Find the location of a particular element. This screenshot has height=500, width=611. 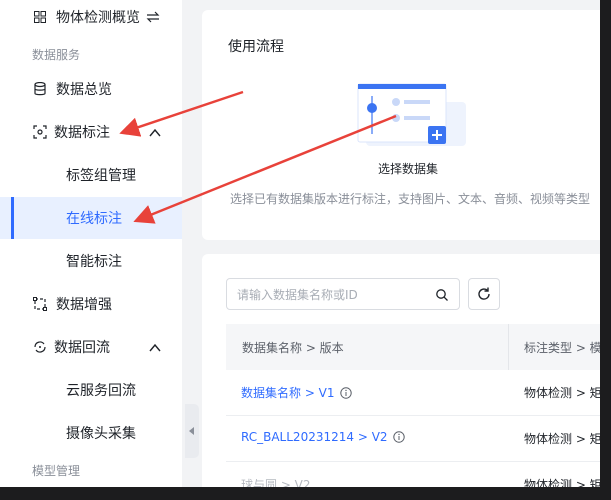

search-input is located at coordinates (332, 295).